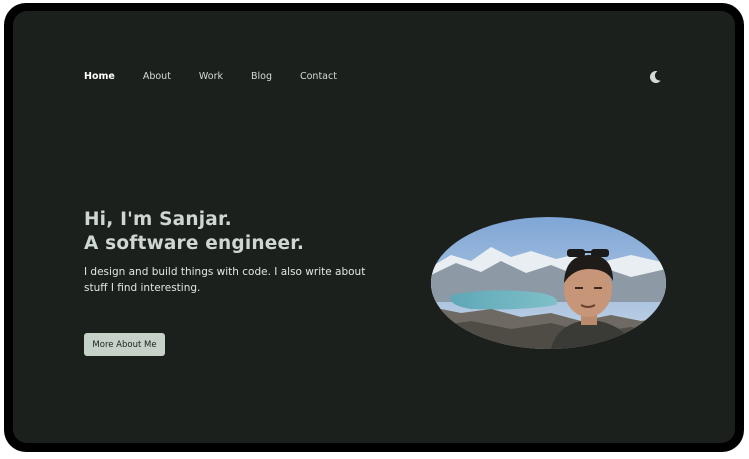  I want to click on nav-home: Home, so click(99, 76).